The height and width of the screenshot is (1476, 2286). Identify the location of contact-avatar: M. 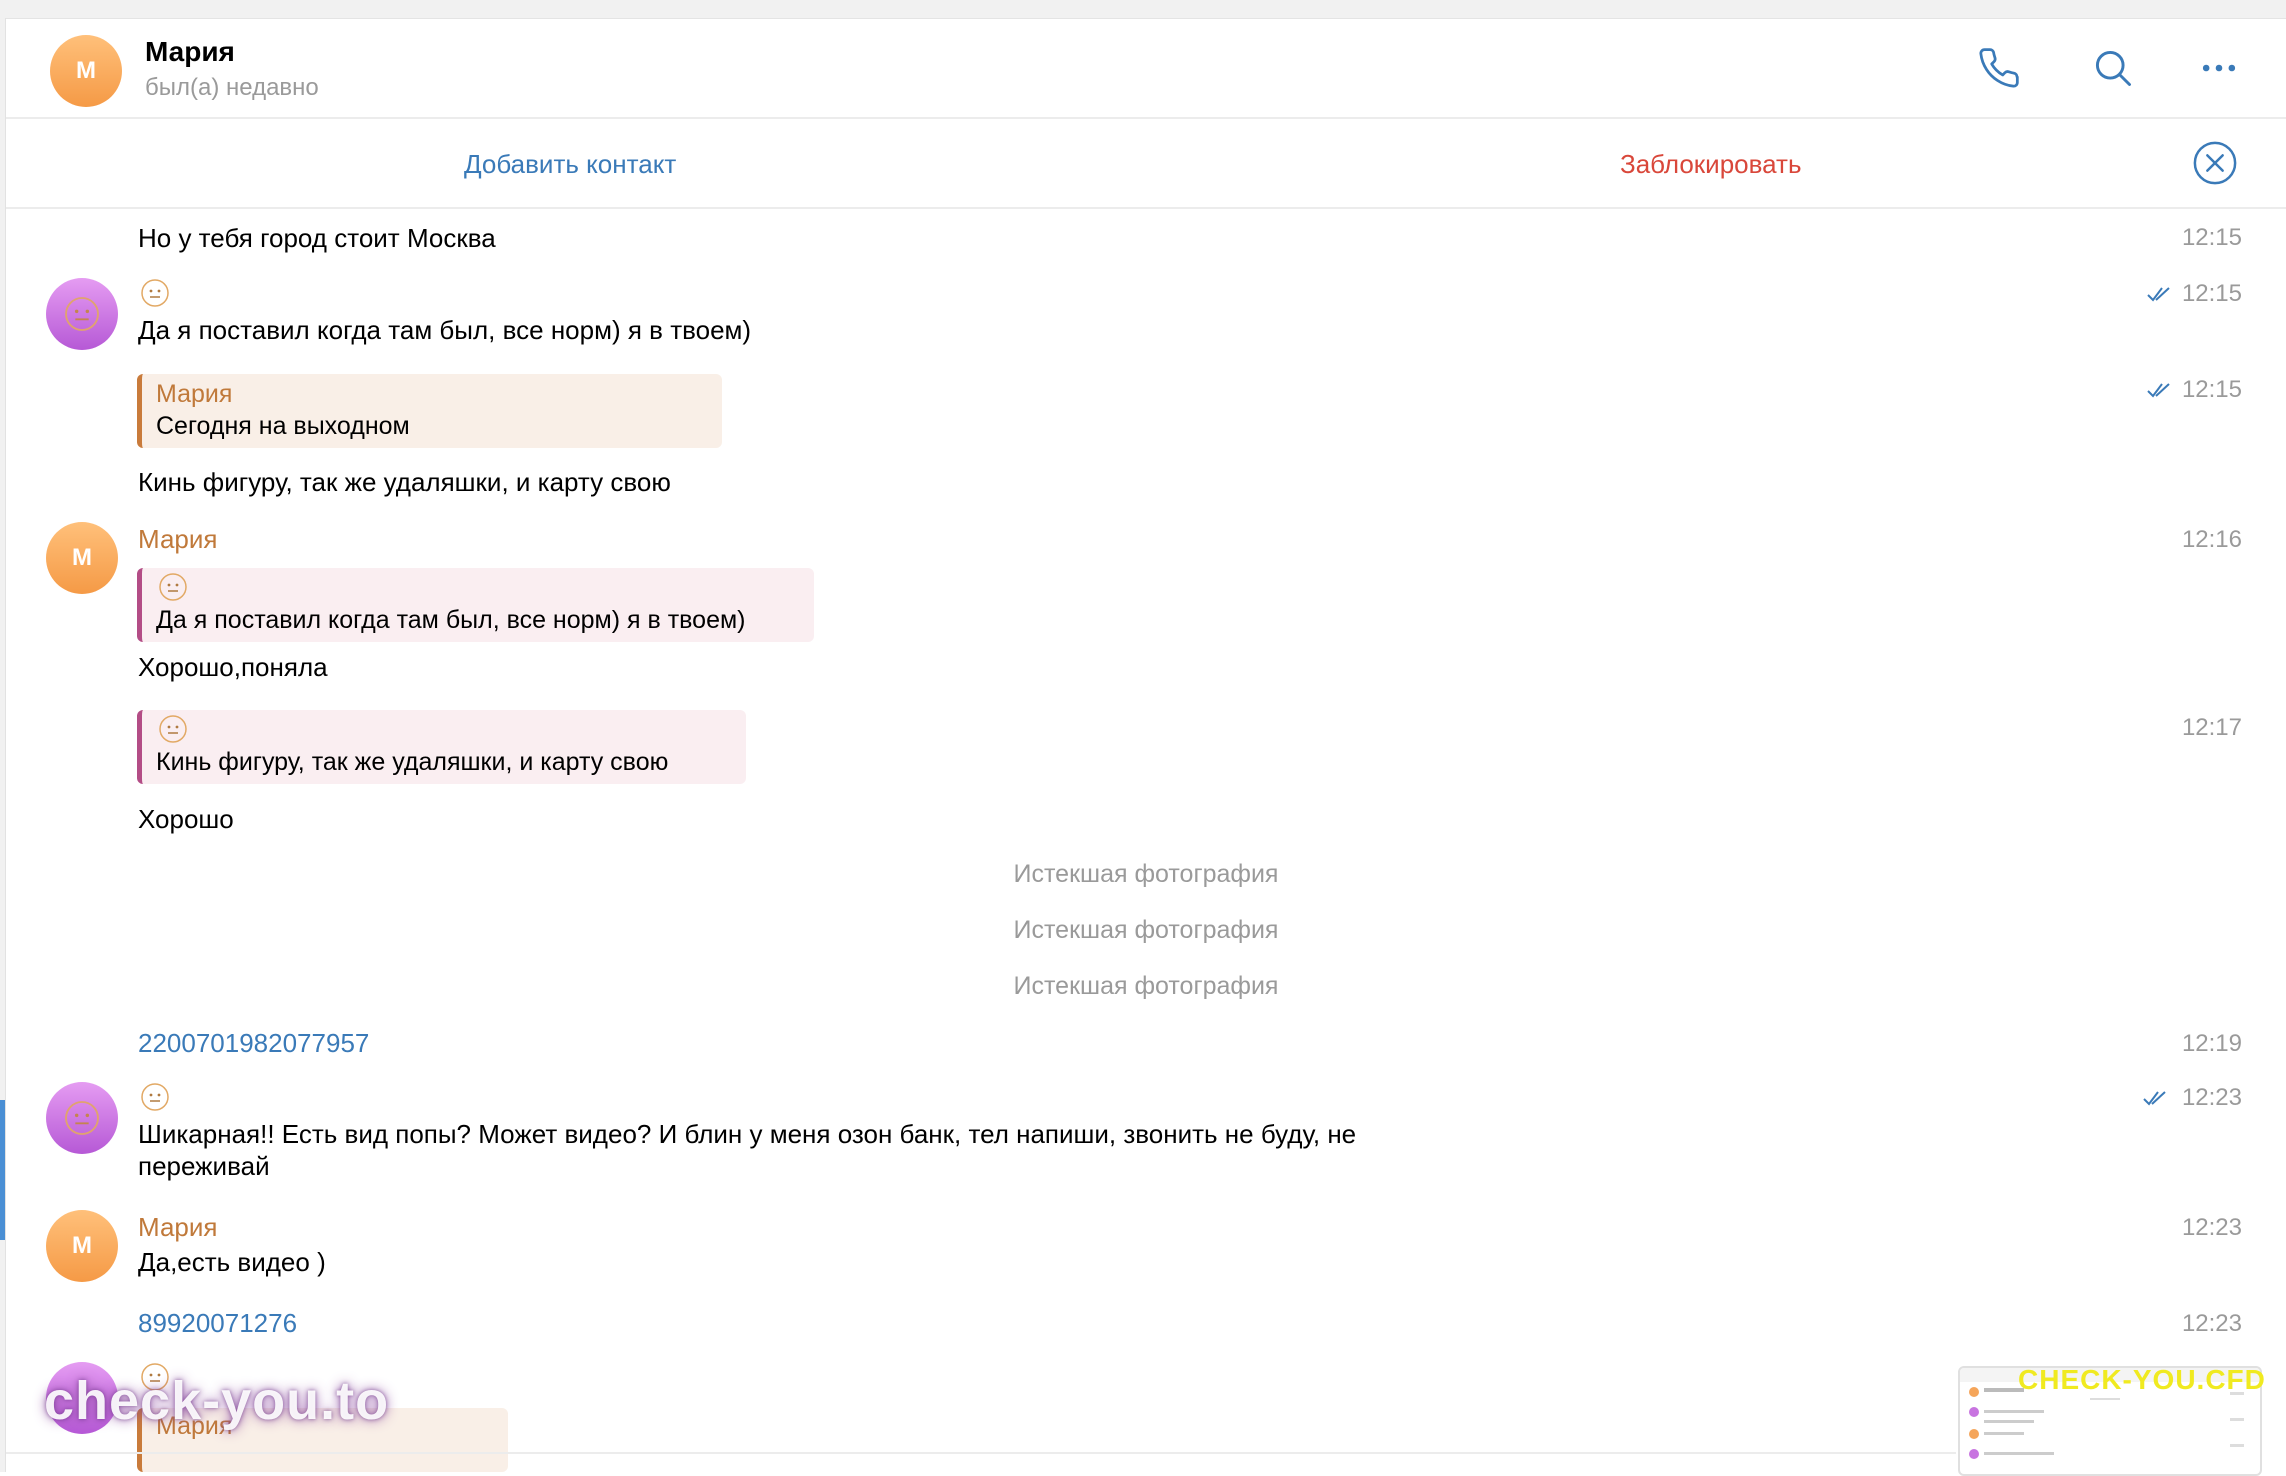
(86, 71).